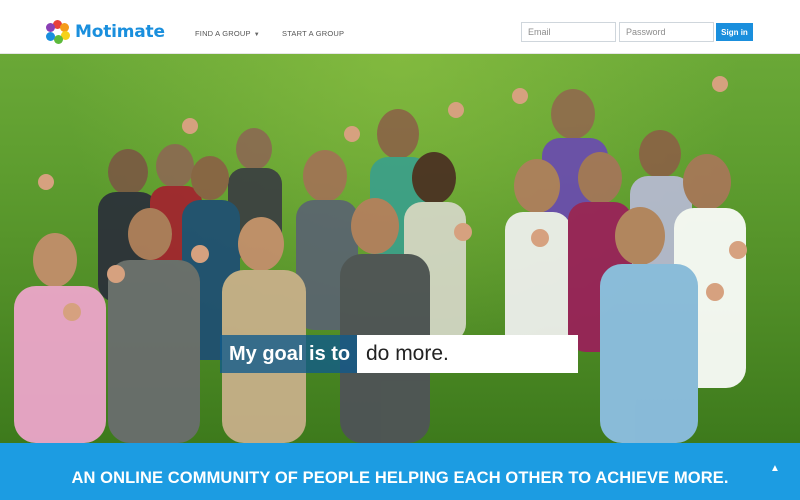 The image size is (800, 500). I want to click on nav-start-a-group-label: START A GROUP, so click(313, 33).